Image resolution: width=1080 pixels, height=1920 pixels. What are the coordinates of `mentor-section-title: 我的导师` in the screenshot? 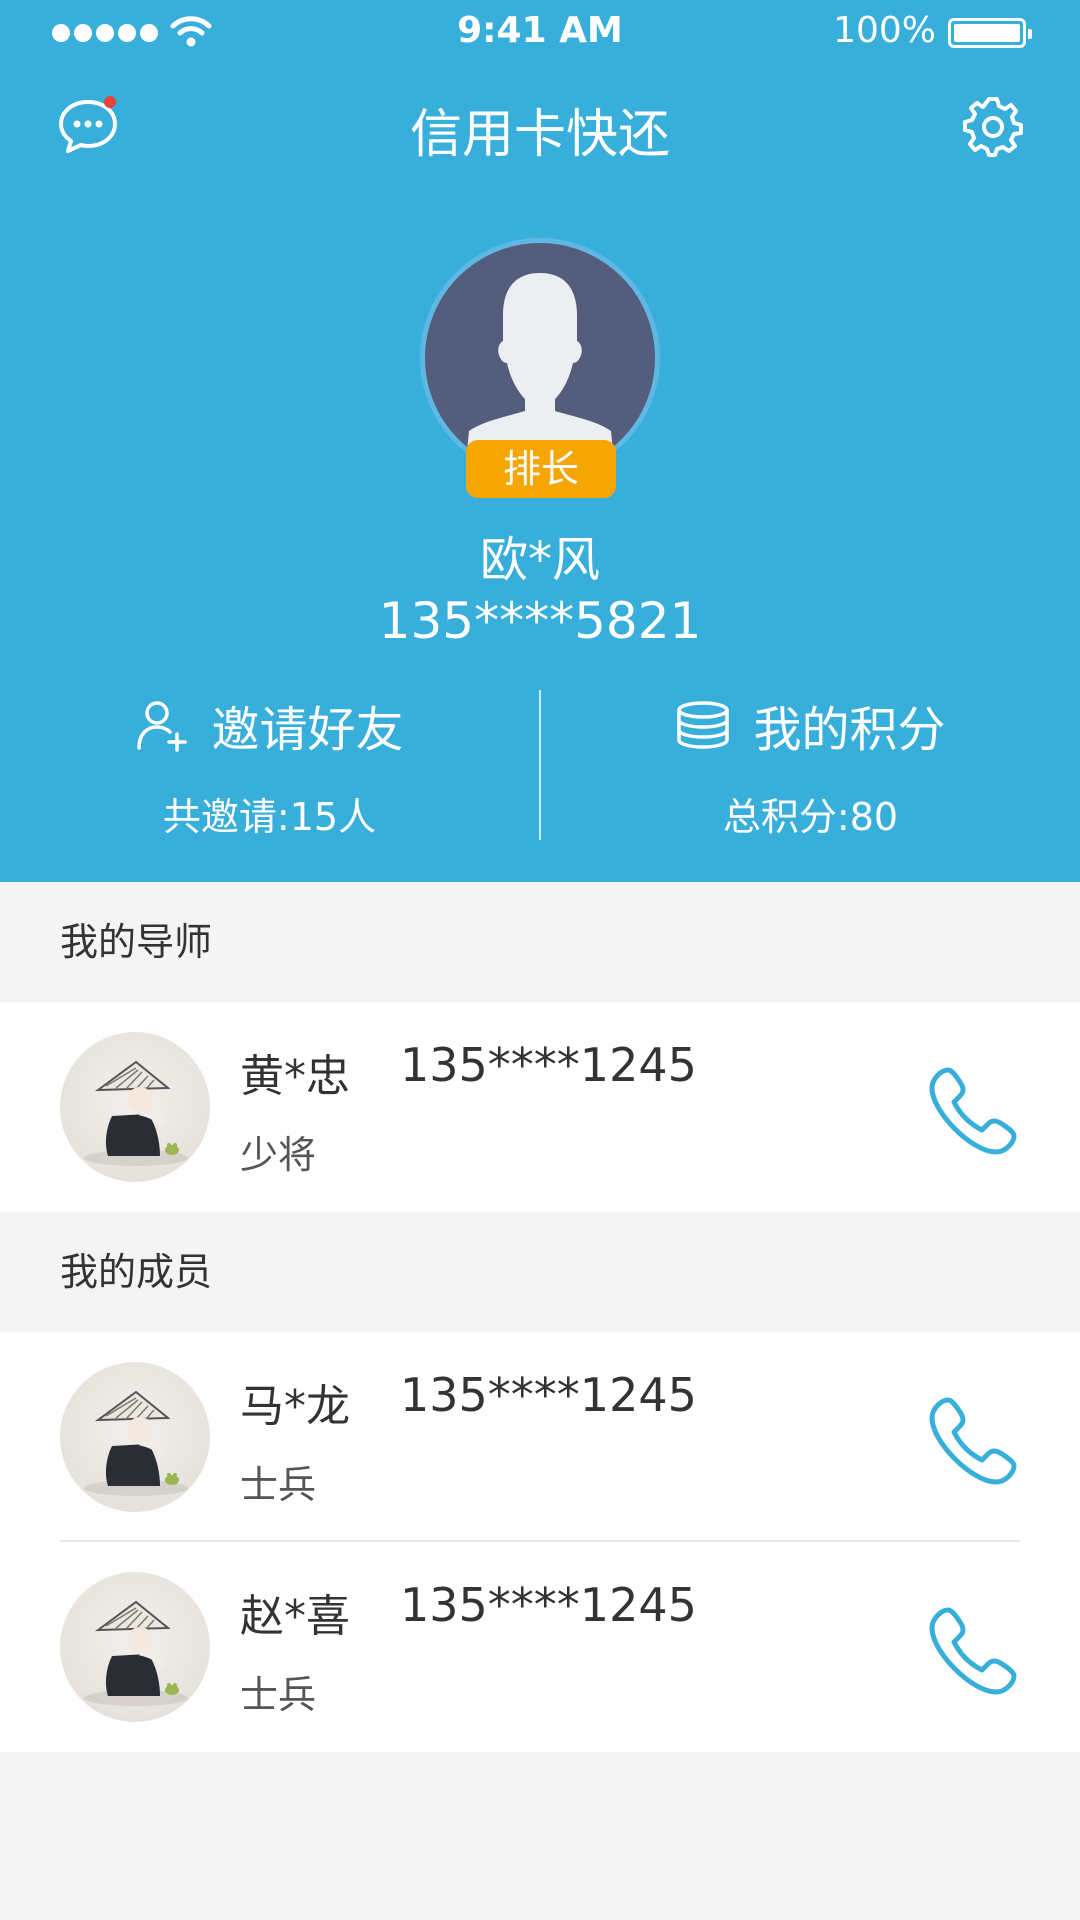 It's located at (540, 942).